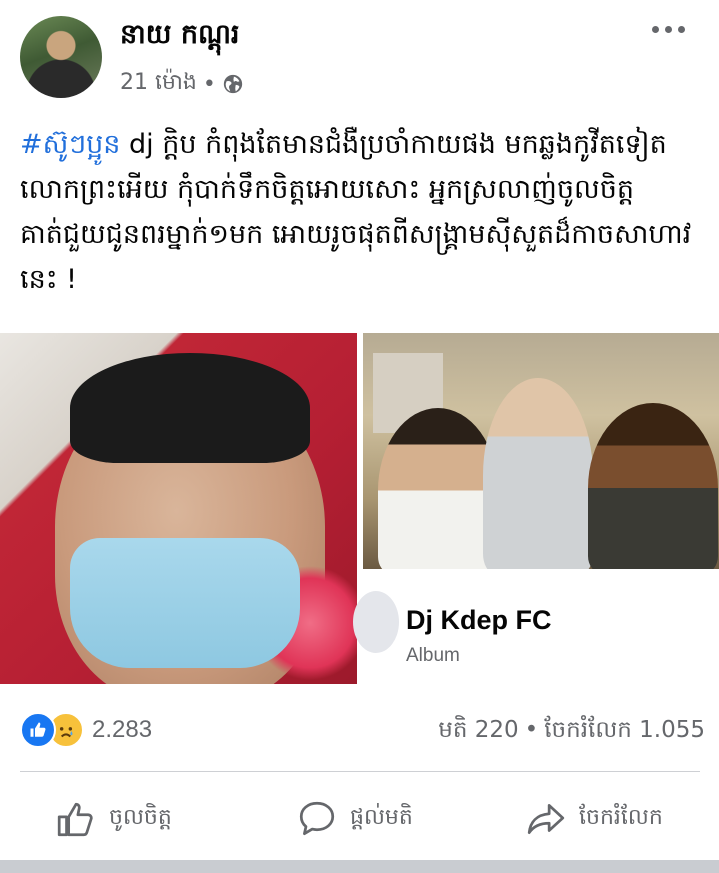 This screenshot has width=719, height=873. What do you see at coordinates (546, 819) in the screenshot?
I see `share-arrow-icon` at bounding box center [546, 819].